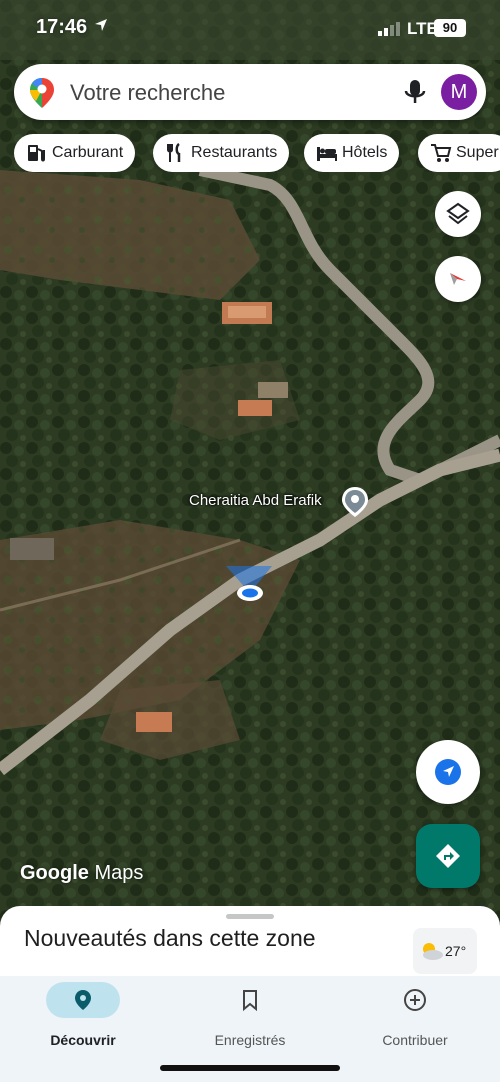  Describe the element at coordinates (250, 1017) in the screenshot. I see `tab-saved: Enregistrés` at that location.